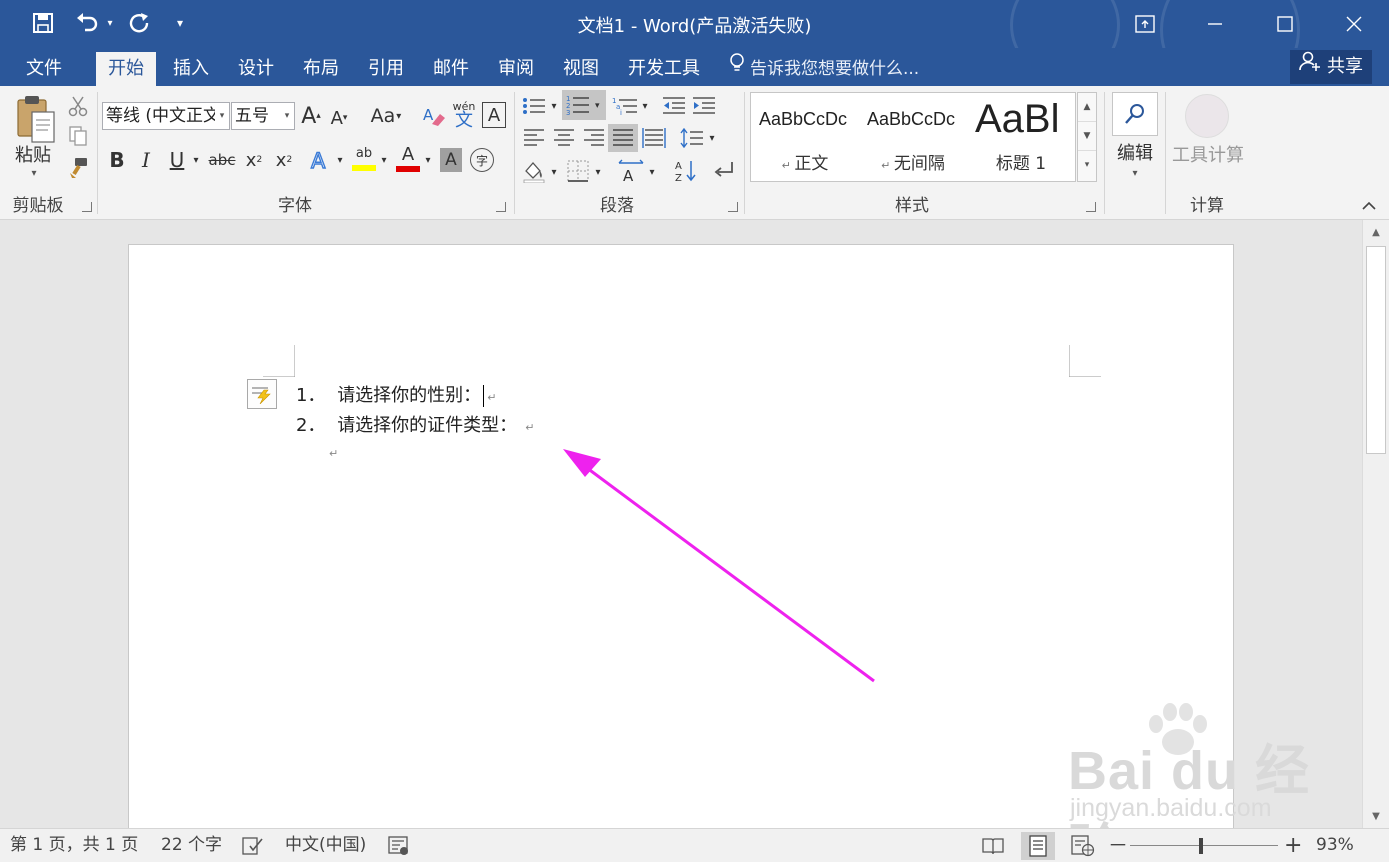 The image size is (1389, 862). I want to click on format-painter-icon, so click(78, 168).